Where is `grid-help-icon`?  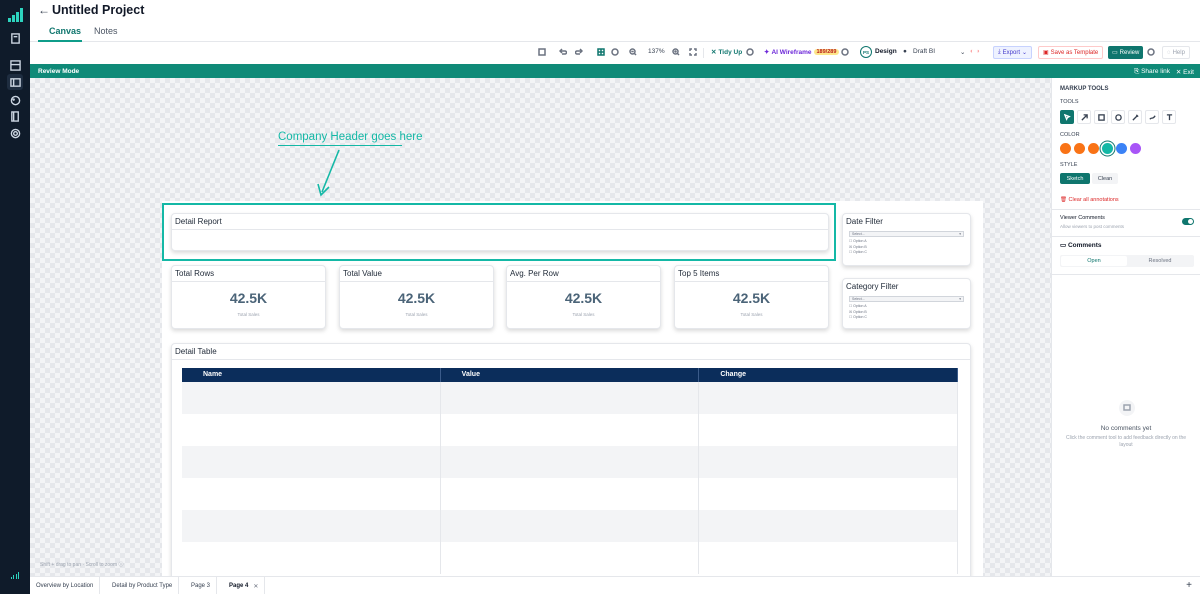
grid-help-icon is located at coordinates (615, 52).